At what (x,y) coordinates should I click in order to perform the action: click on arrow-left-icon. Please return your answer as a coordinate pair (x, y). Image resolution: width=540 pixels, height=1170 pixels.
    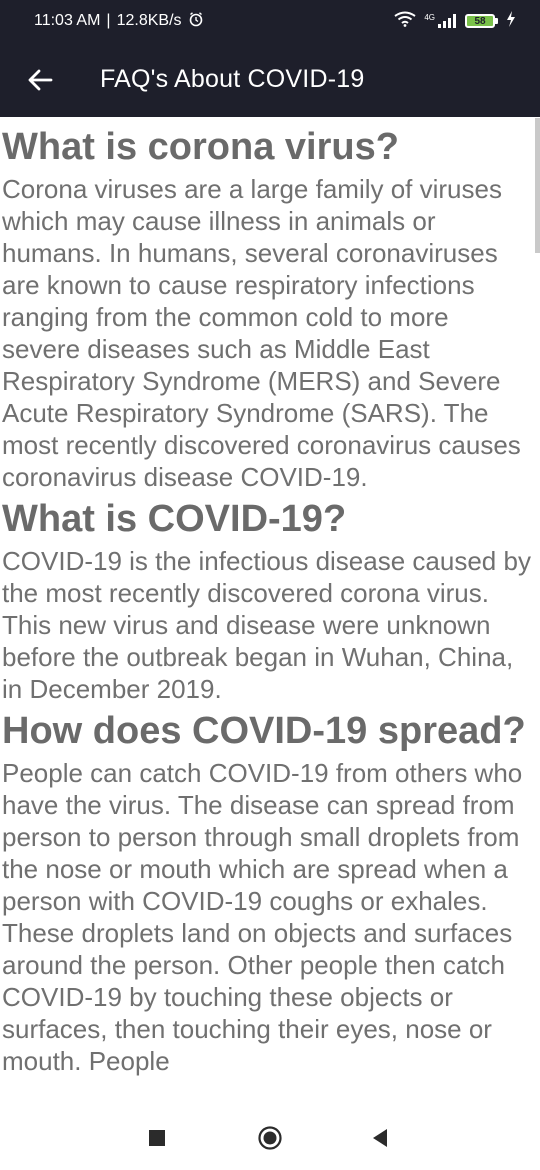
    Looking at the image, I should click on (40, 79).